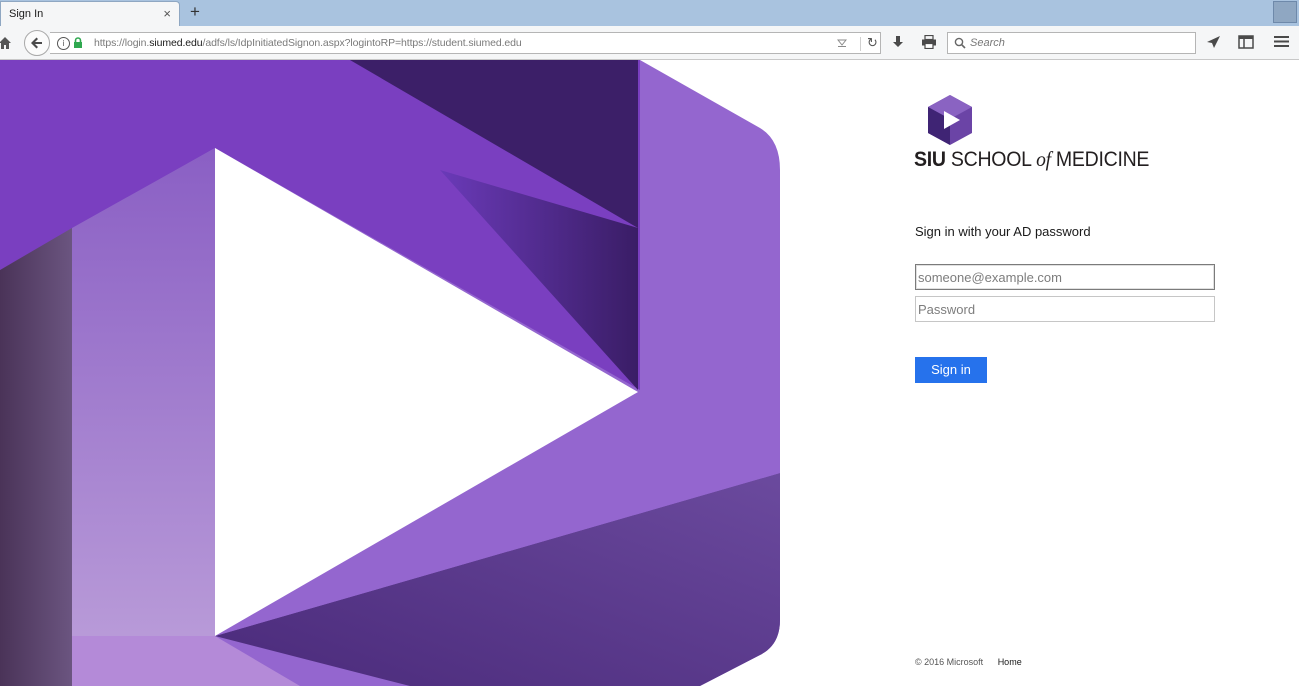 Image resolution: width=1299 pixels, height=686 pixels. I want to click on window-control, so click(1285, 12).